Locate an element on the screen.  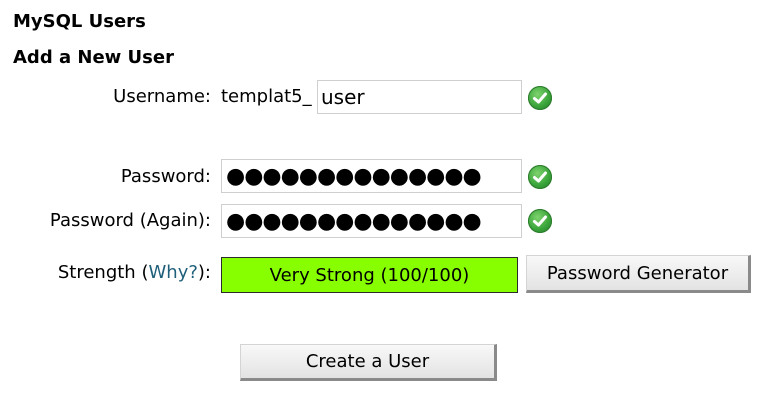
password-label: Password: is located at coordinates (165, 176).